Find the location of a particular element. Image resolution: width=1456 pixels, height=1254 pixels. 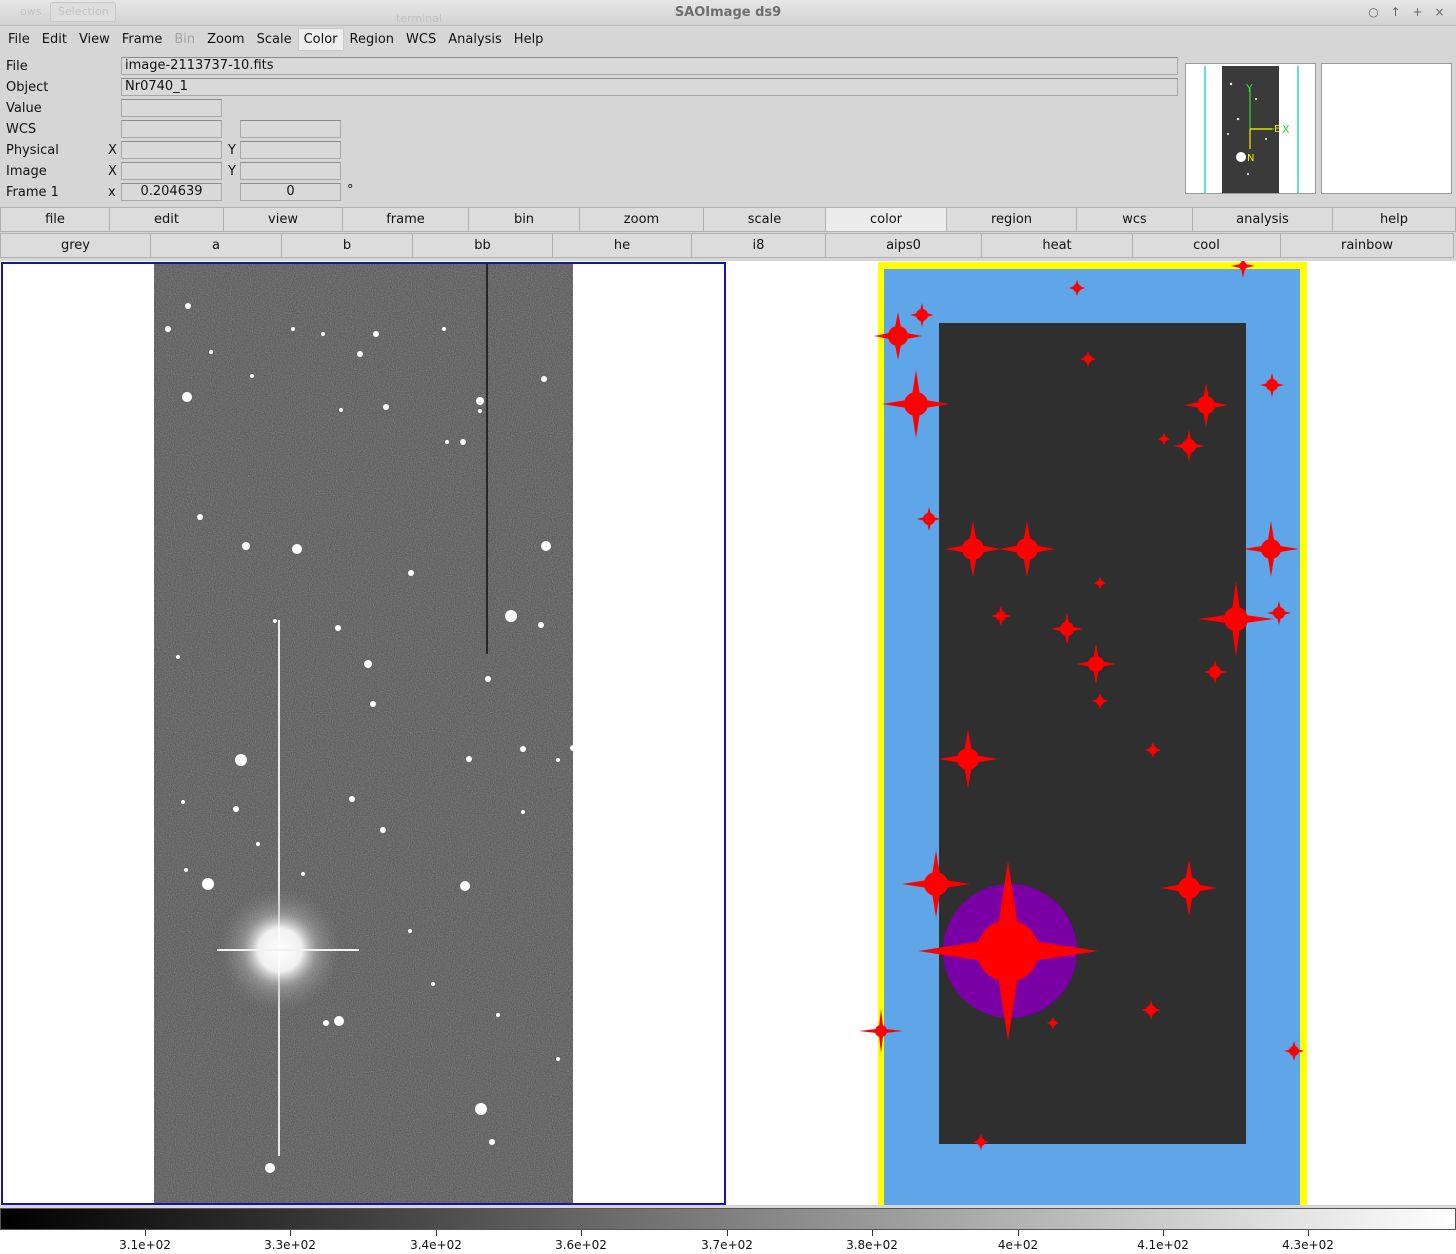

menu-bin: Bin is located at coordinates (184, 39).